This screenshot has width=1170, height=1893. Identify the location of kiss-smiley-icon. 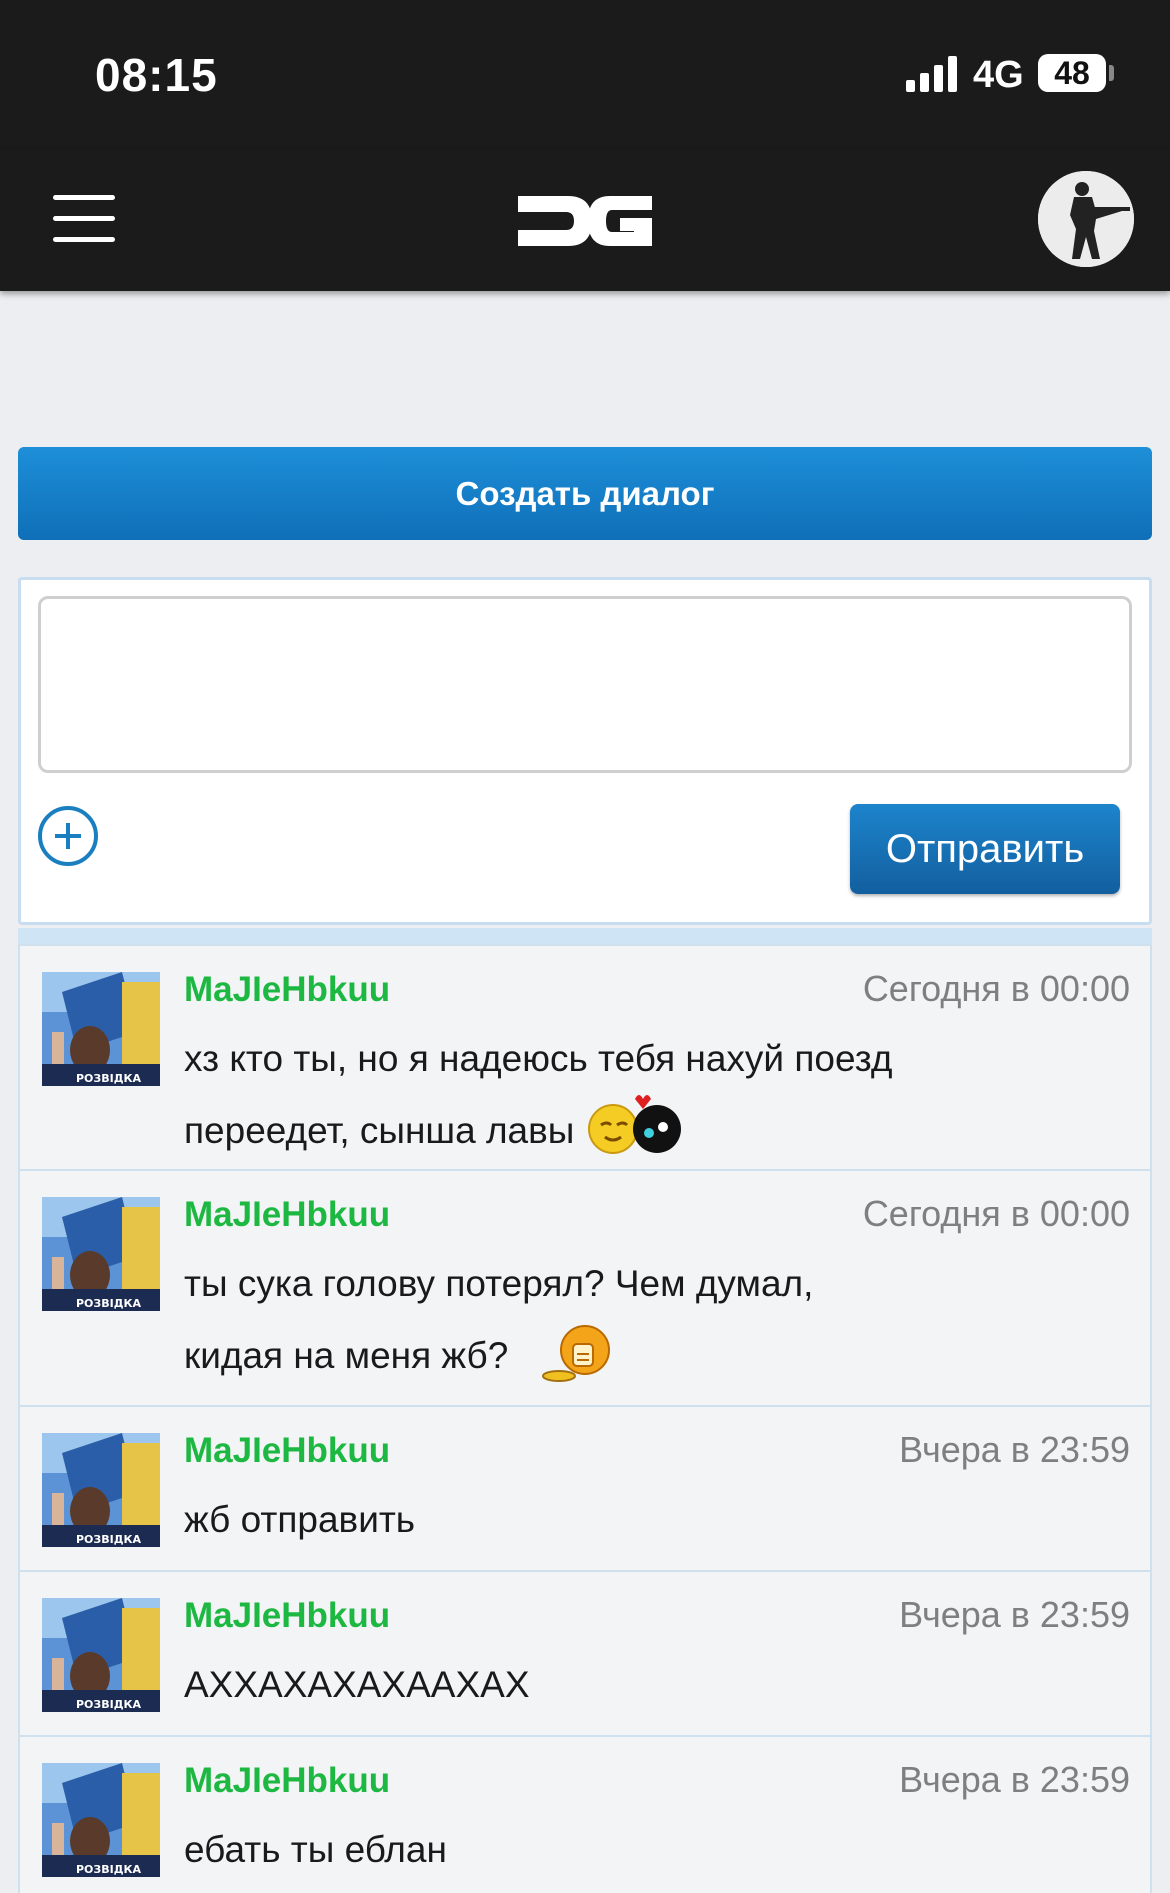
(635, 1133).